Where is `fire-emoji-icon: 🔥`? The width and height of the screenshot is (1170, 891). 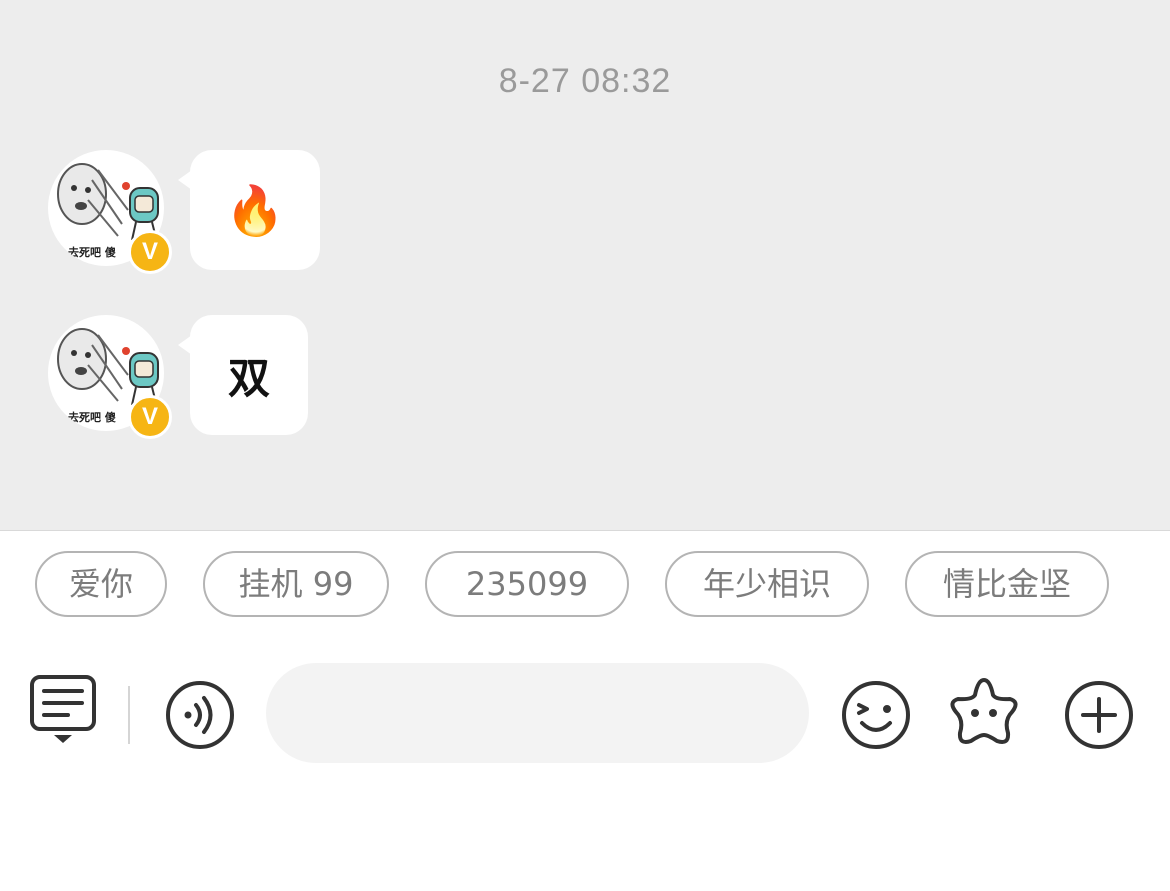 fire-emoji-icon: 🔥 is located at coordinates (255, 210).